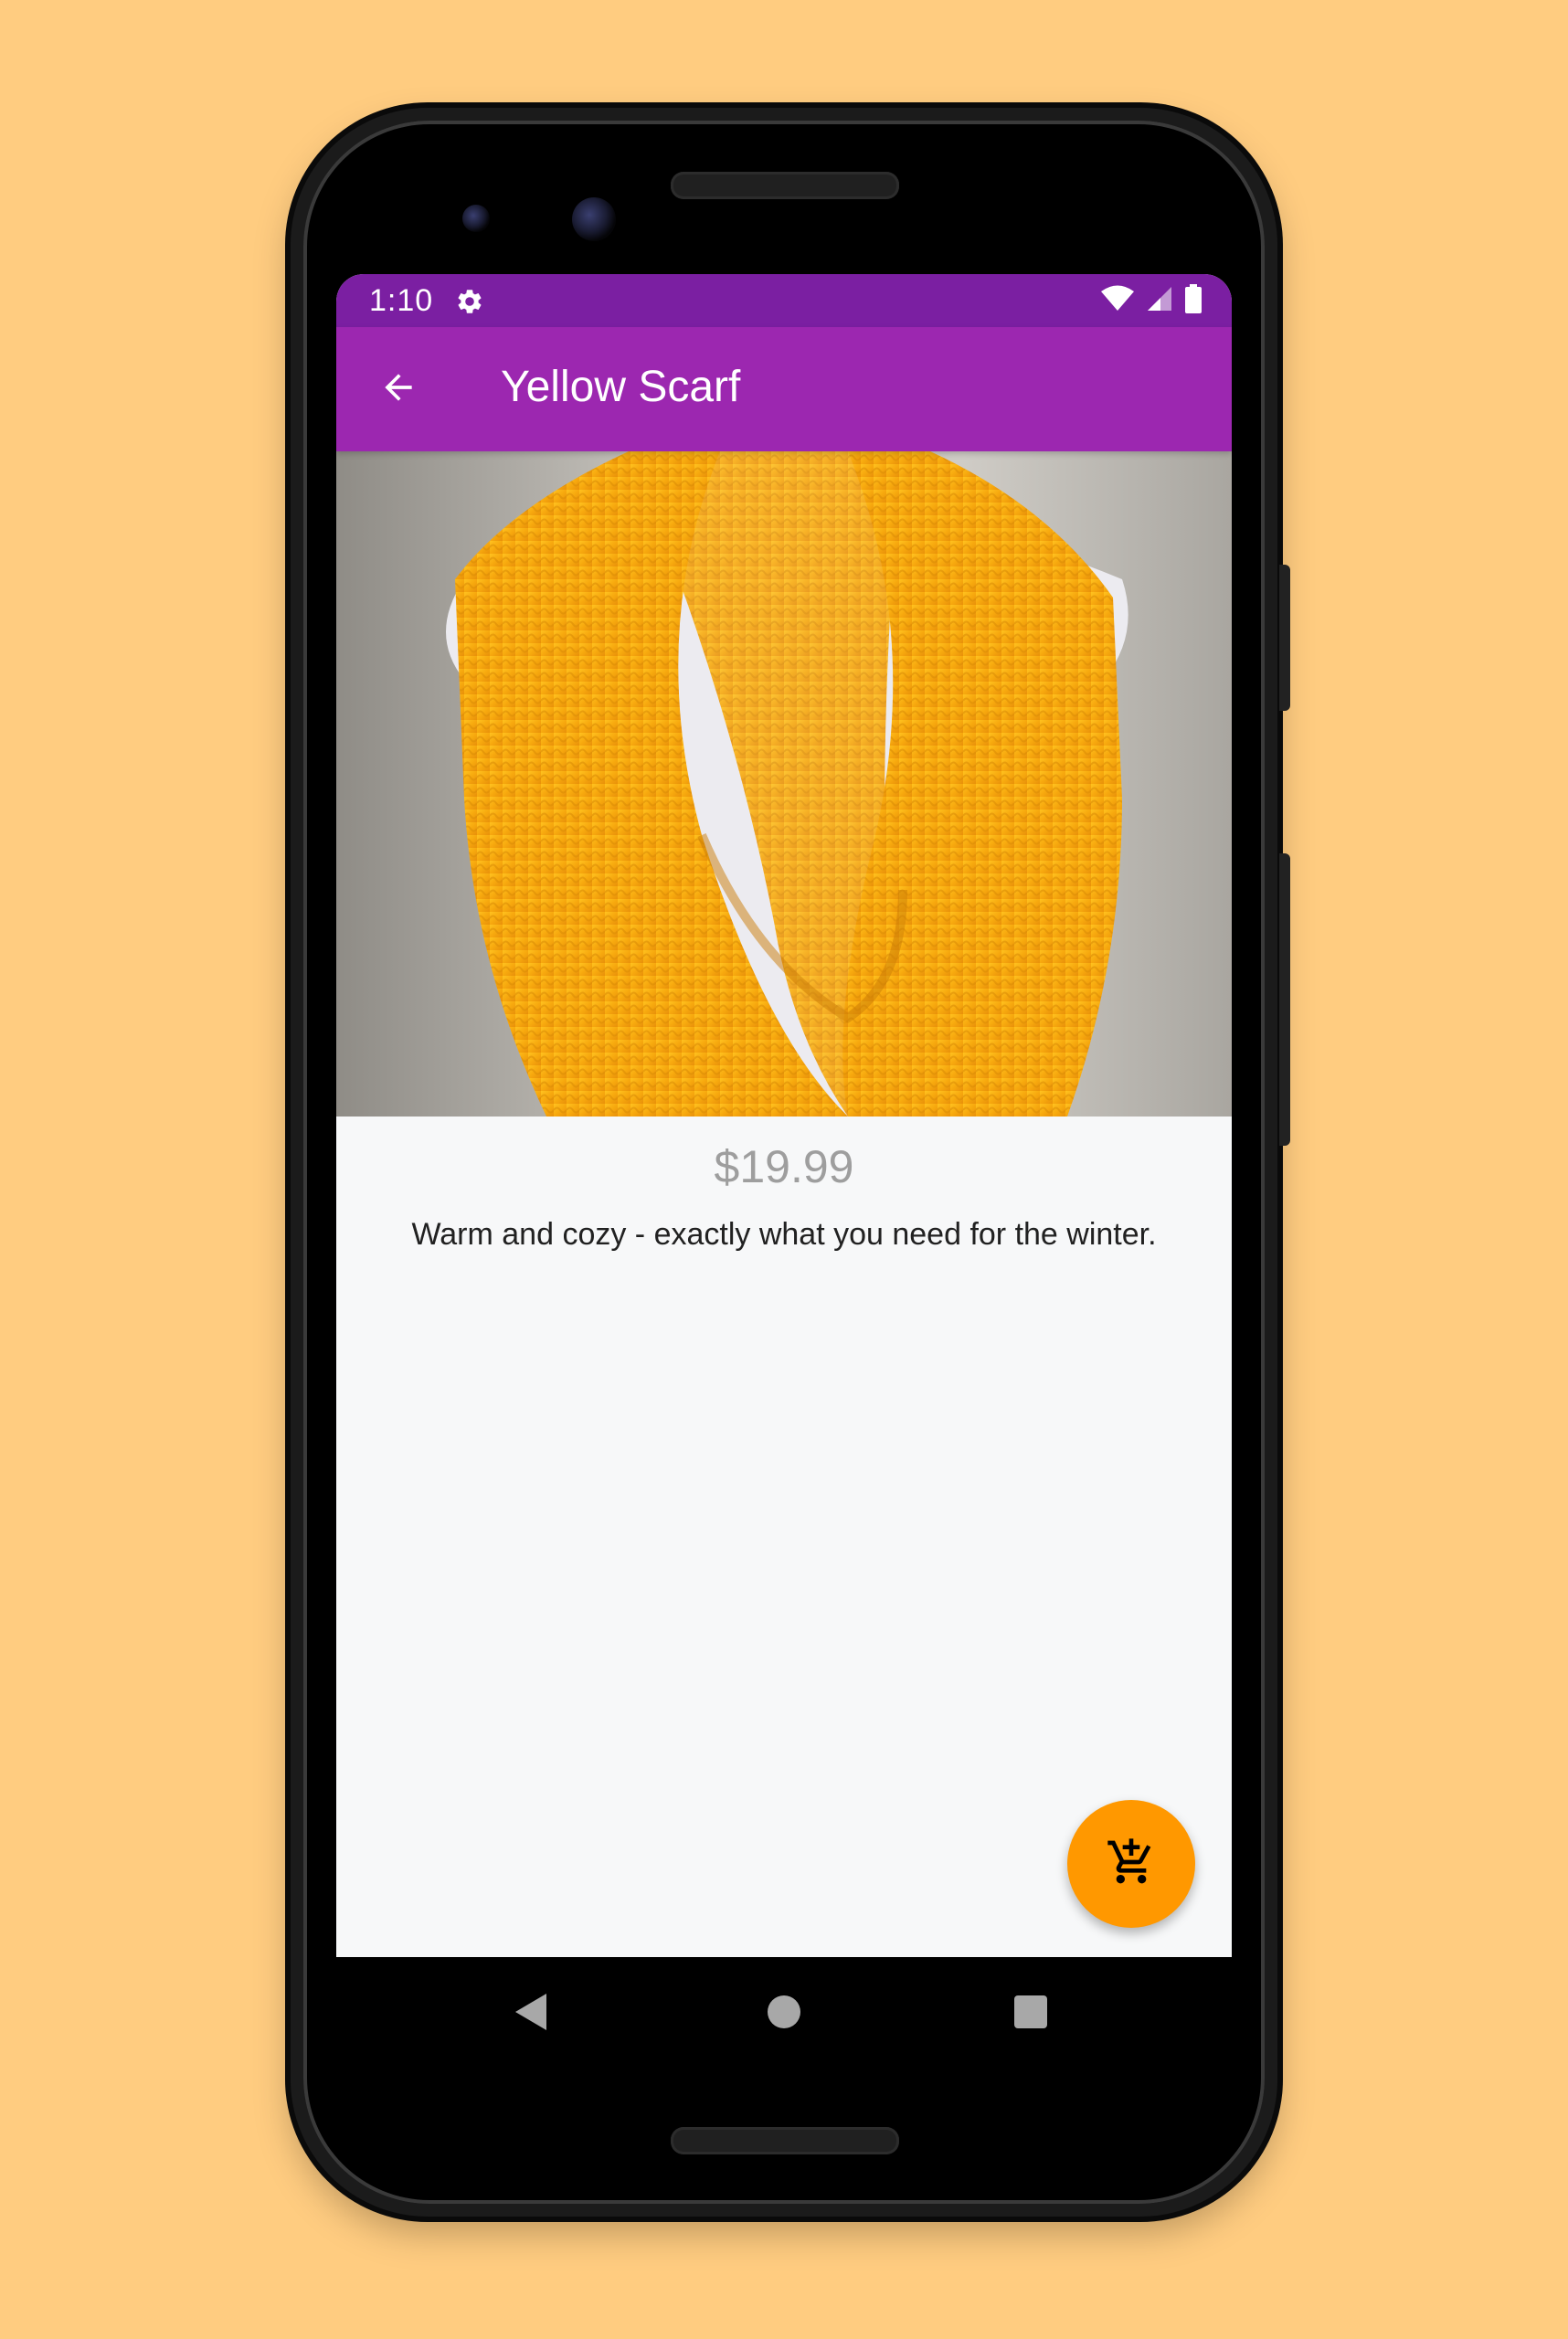 This screenshot has height=2339, width=1568. I want to click on nav-recents-button, so click(1031, 2012).